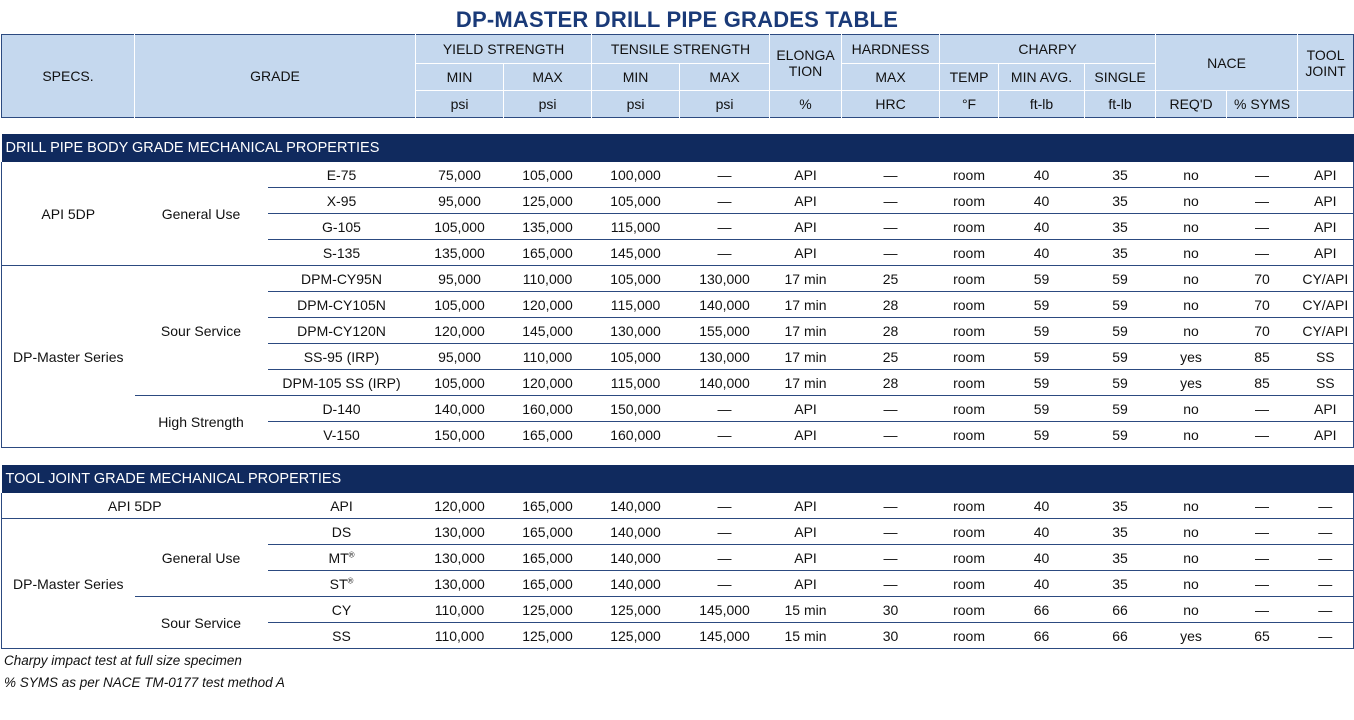 This screenshot has width=1354, height=720. I want to click on tensile-min-cell: 115,000, so click(635, 226).